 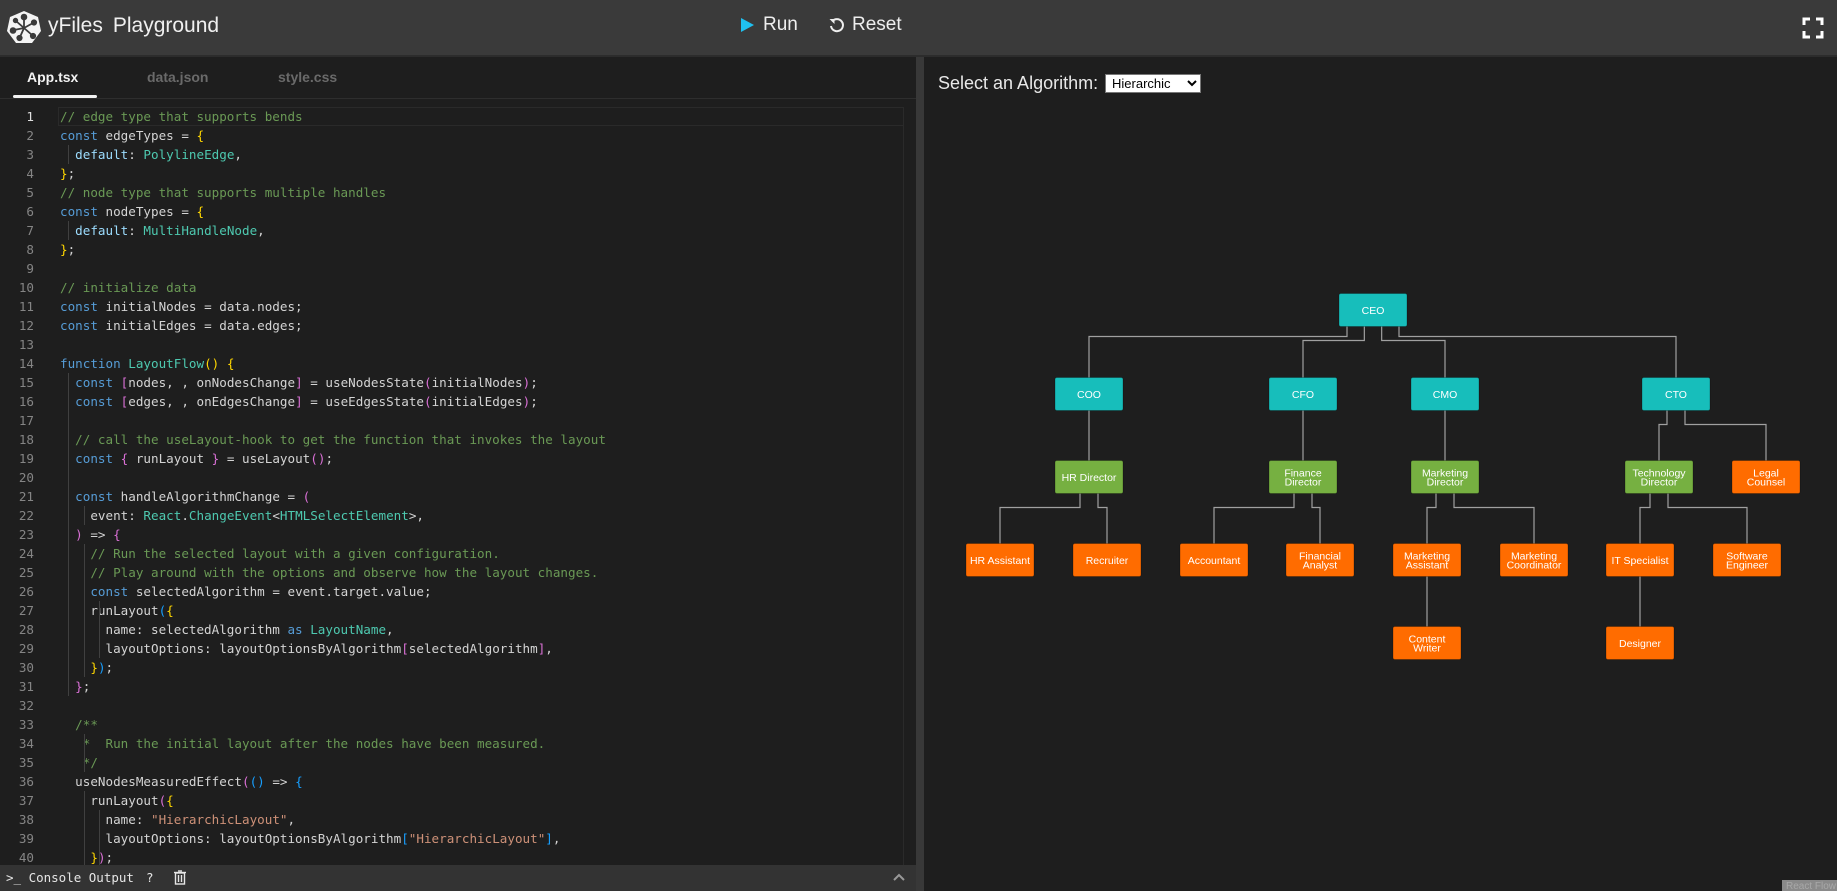 I want to click on line-number: 10, so click(x=26, y=287).